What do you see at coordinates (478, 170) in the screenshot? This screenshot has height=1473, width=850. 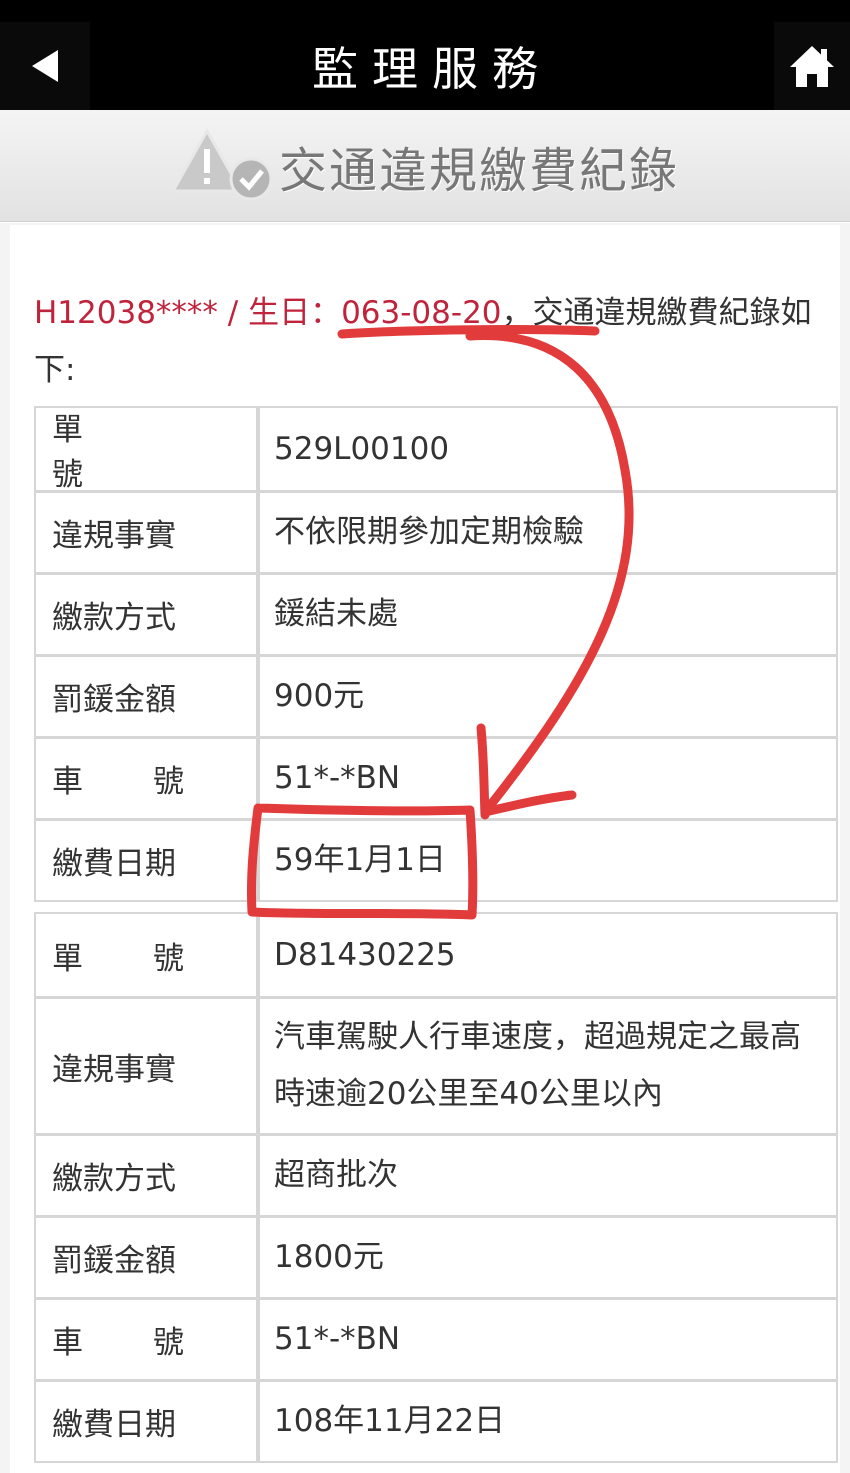 I see `section-title: 交通違規繳費紀錄` at bounding box center [478, 170].